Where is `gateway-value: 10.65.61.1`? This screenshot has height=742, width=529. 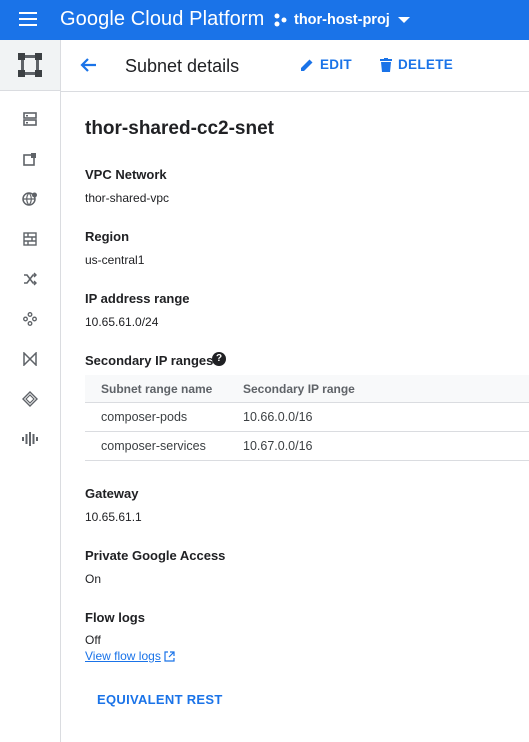 gateway-value: 10.65.61.1 is located at coordinates (113, 517).